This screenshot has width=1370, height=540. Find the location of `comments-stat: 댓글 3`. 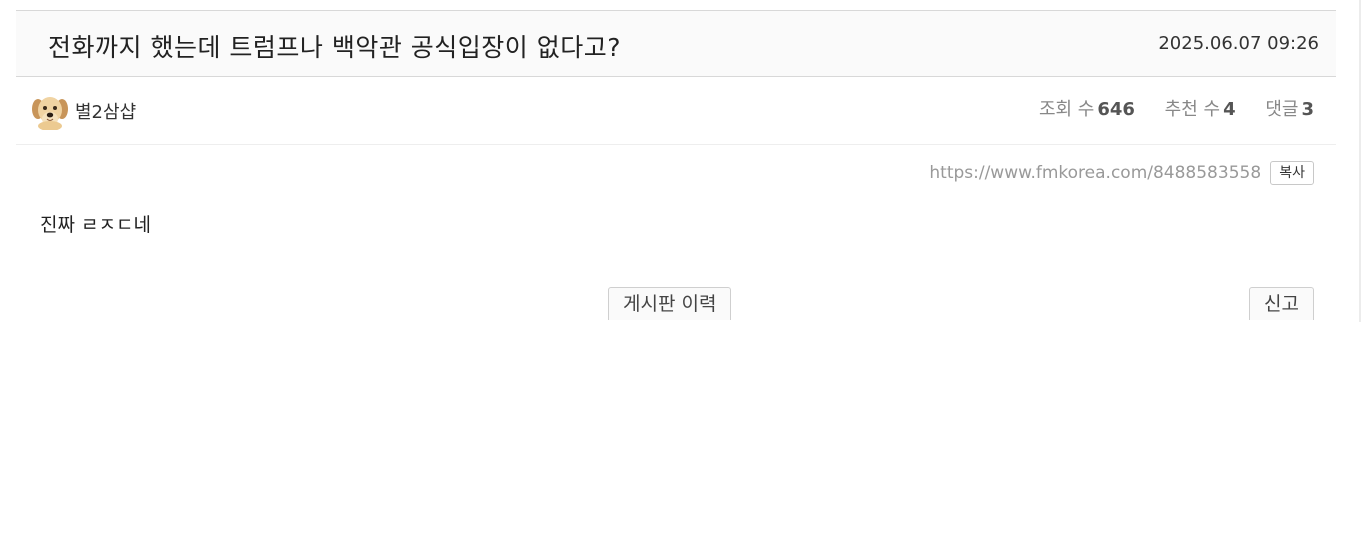

comments-stat: 댓글 3 is located at coordinates (1289, 109).